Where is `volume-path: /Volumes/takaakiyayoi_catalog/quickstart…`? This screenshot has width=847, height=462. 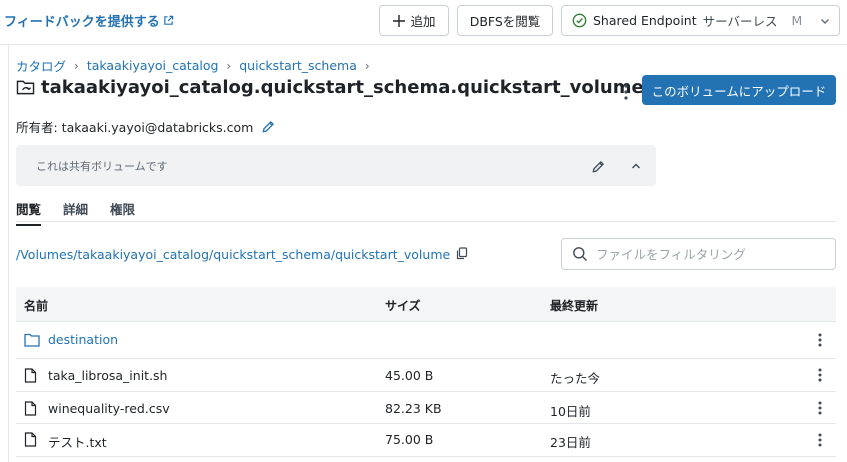 volume-path: /Volumes/takaakiyayoi_catalog/quickstart… is located at coordinates (233, 254).